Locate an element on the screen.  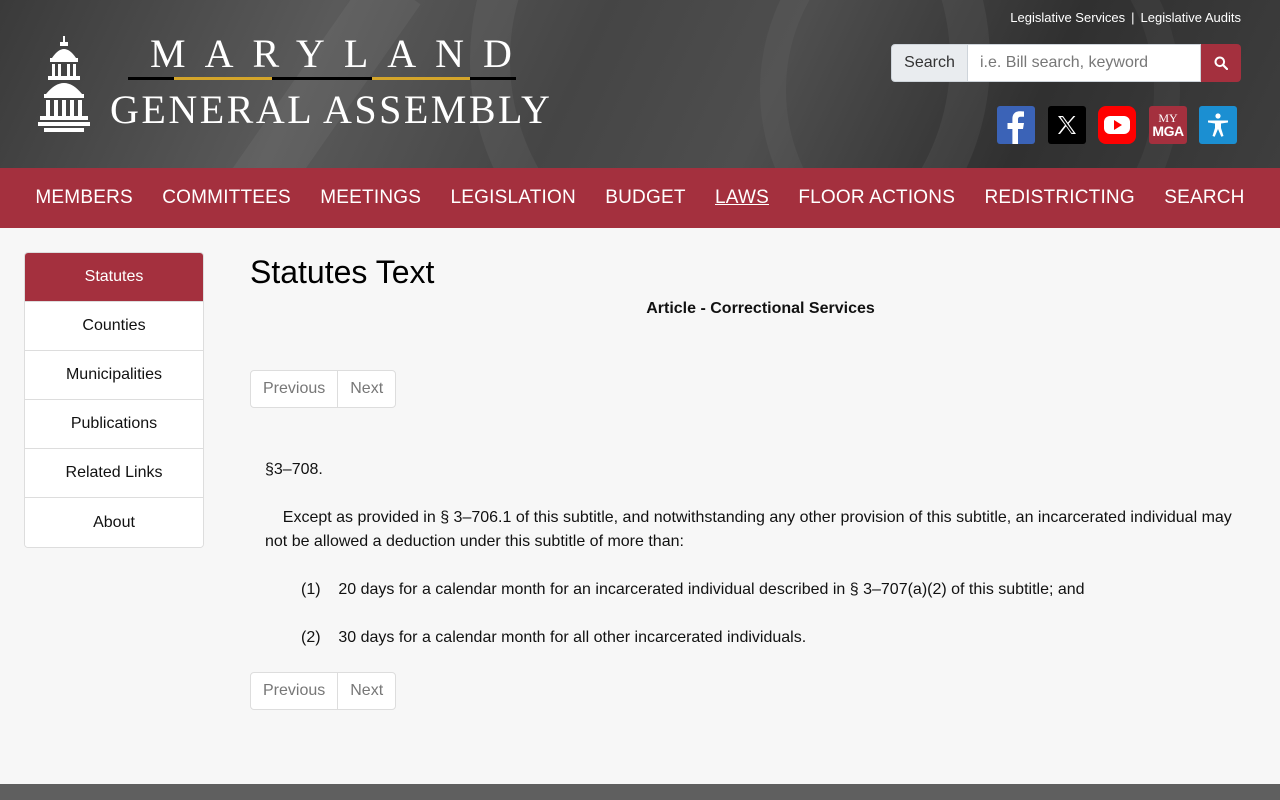
statute-item-number: (2) is located at coordinates (311, 637).